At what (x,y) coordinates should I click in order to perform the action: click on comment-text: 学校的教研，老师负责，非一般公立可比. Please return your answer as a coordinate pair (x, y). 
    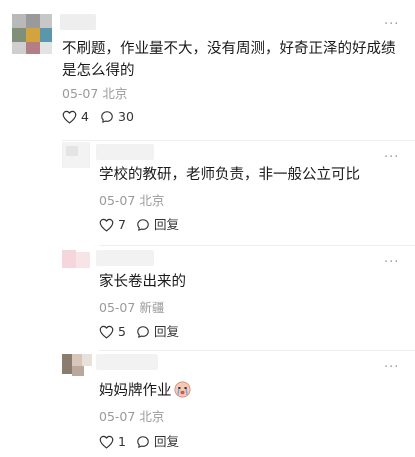
    Looking at the image, I should click on (229, 175).